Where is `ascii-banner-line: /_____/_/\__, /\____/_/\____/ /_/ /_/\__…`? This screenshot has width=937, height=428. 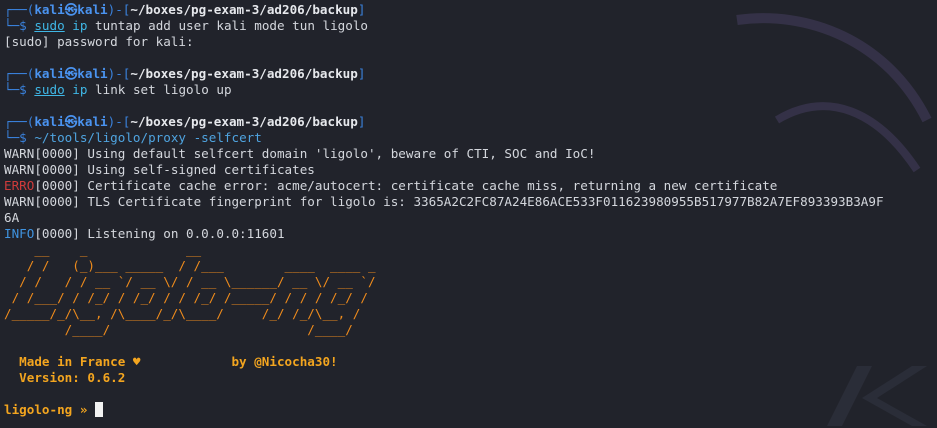 ascii-banner-line: /_____/_/\__, /\____/_/\____/ /_/ /_/\__… is located at coordinates (182, 313).